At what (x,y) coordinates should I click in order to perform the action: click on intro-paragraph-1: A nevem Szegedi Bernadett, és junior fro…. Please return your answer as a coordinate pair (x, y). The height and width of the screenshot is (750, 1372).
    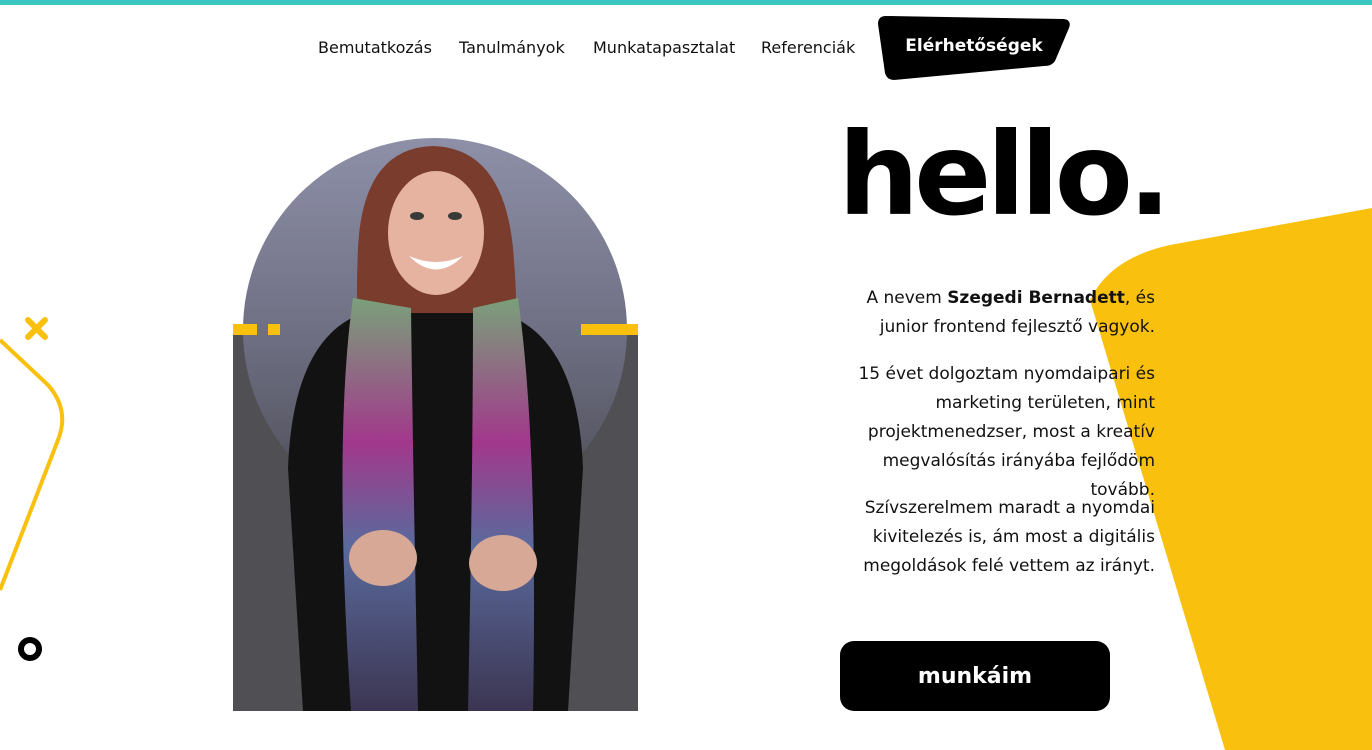
    Looking at the image, I should click on (985, 313).